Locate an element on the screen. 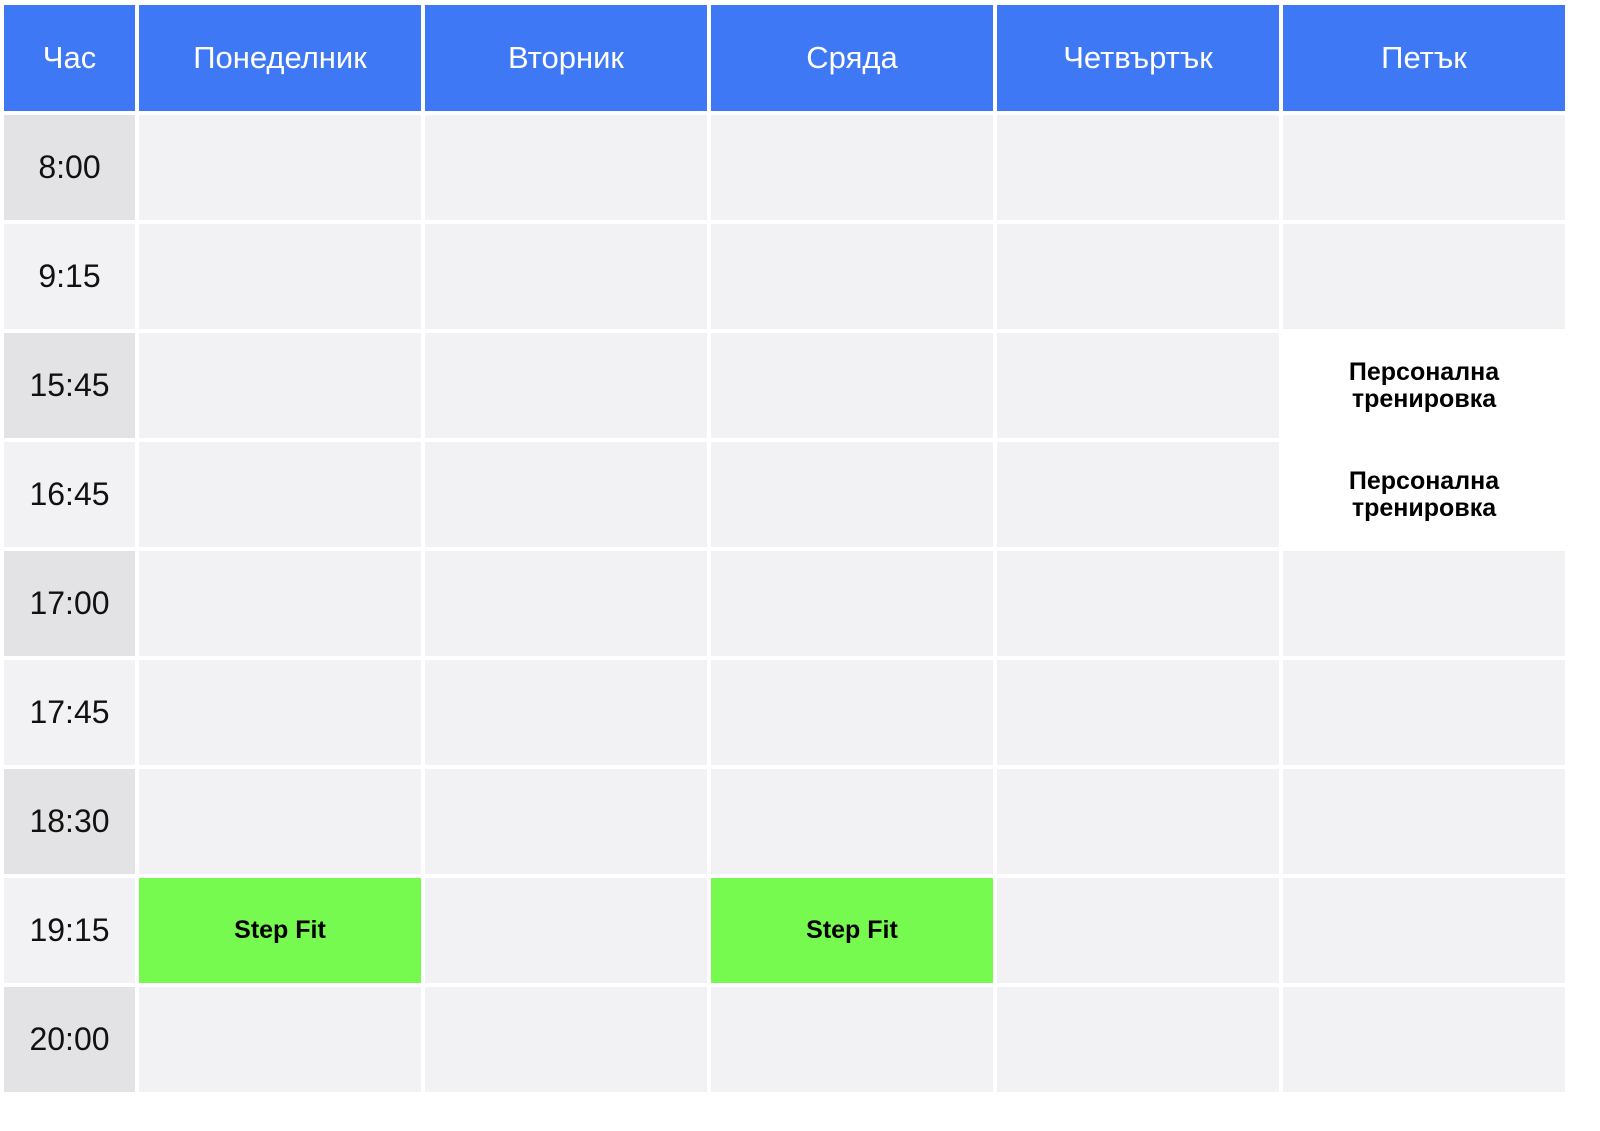 Image resolution: width=1600 pixels, height=1131 pixels. header-friday: Петък is located at coordinates (1424, 58).